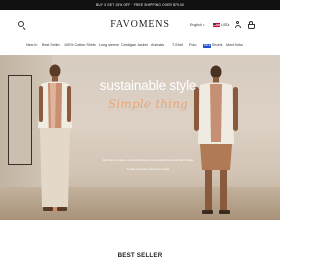 This screenshot has width=320, height=280. What do you see at coordinates (207, 45) in the screenshot?
I see `sale-badge: SALE` at bounding box center [207, 45].